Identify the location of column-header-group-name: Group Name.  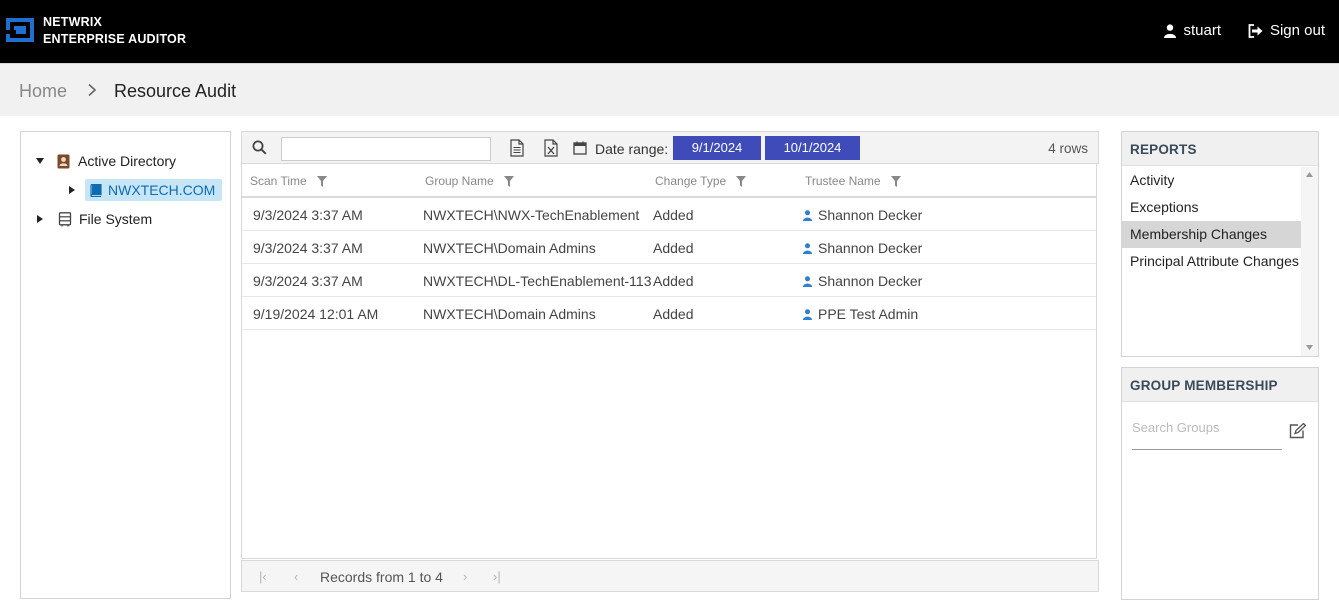
(469, 181).